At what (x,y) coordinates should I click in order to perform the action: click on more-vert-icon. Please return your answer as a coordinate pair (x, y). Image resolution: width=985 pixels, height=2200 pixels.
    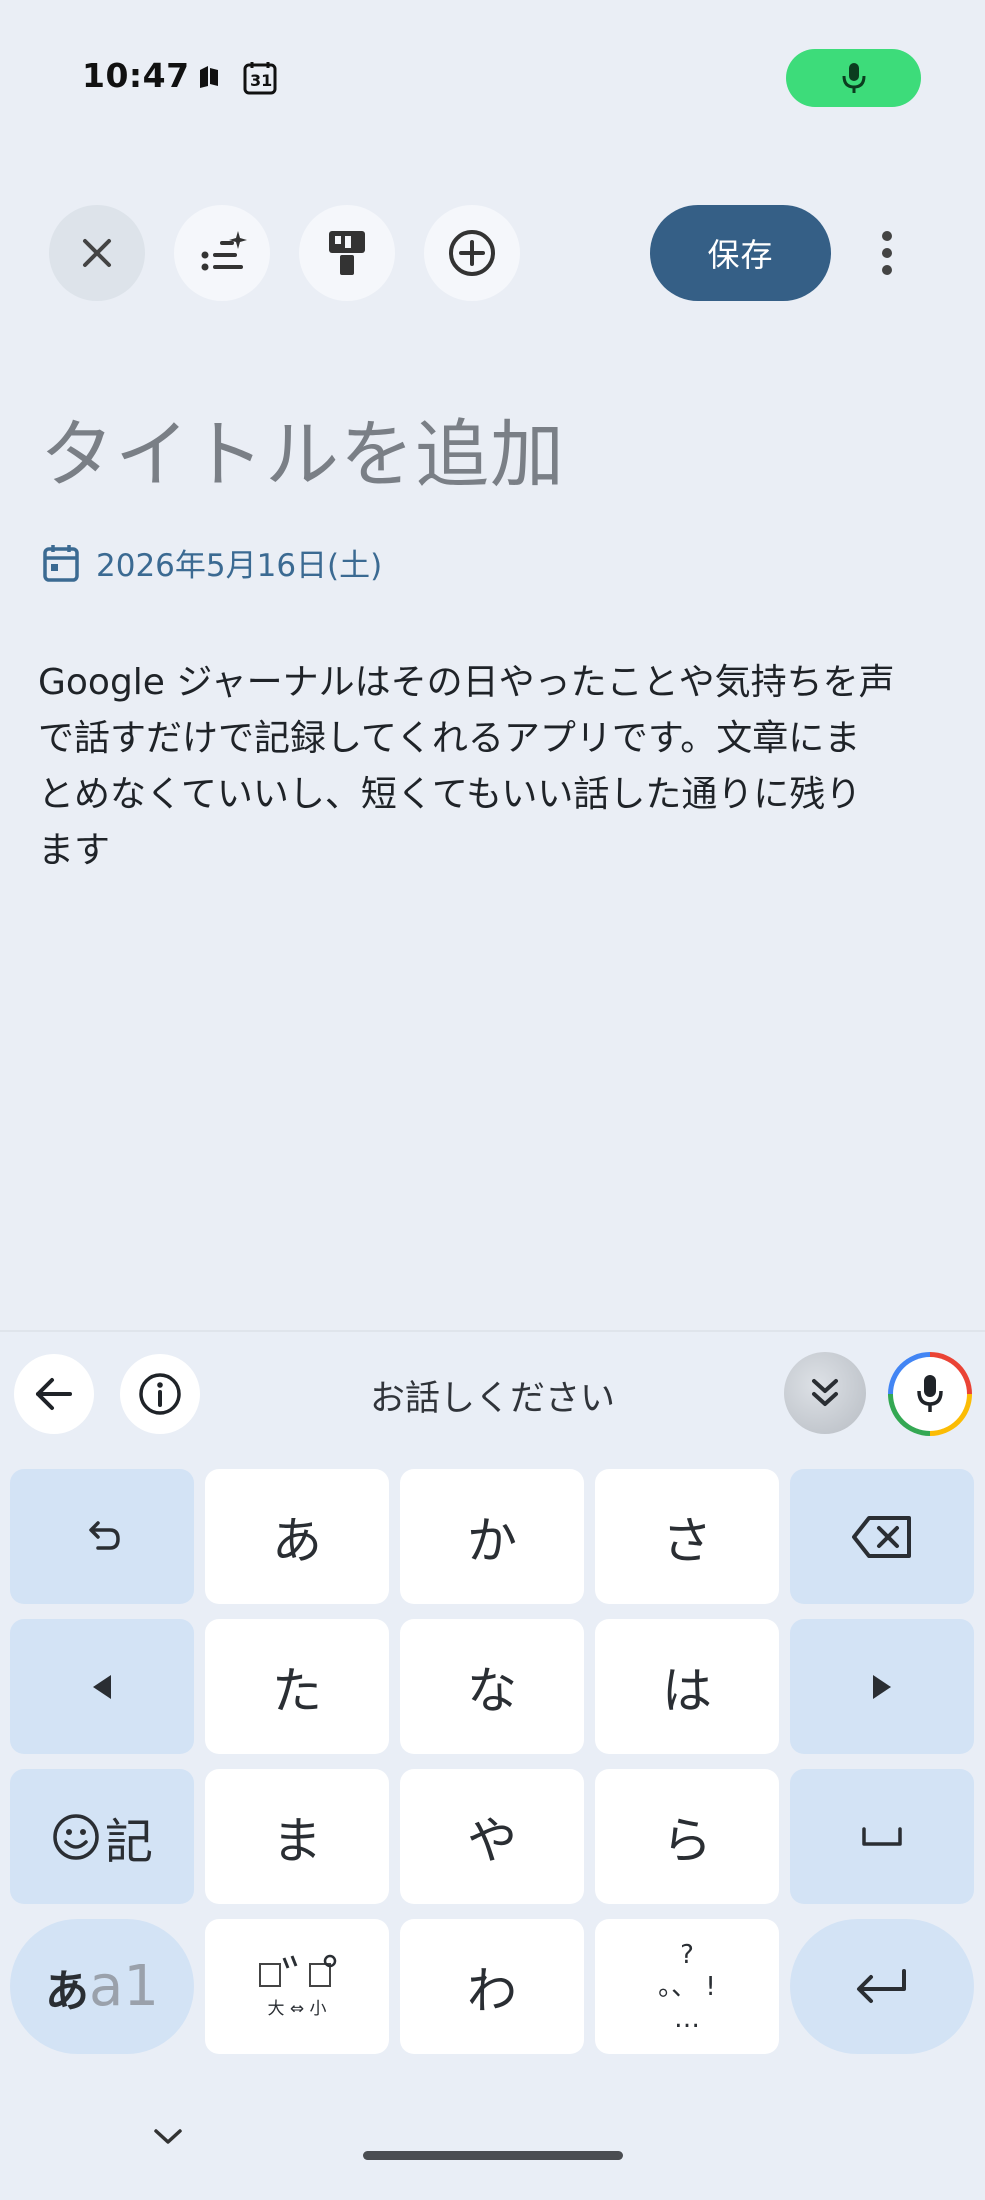
    Looking at the image, I should click on (887, 253).